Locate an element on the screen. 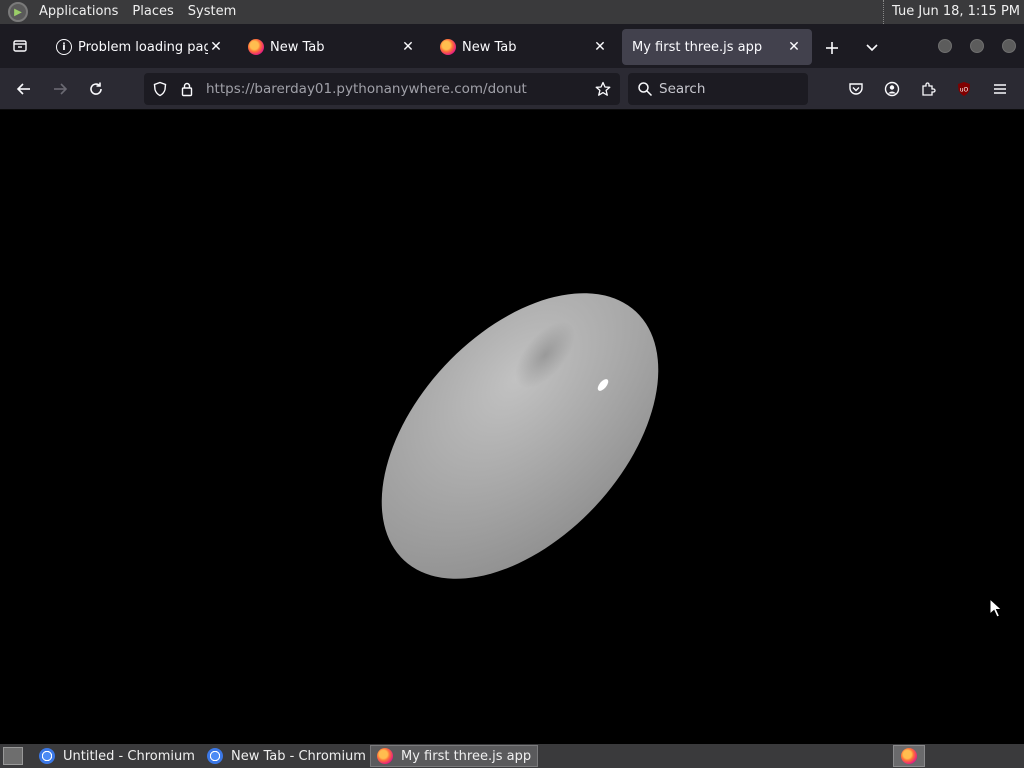  forward-button is located at coordinates (60, 89).